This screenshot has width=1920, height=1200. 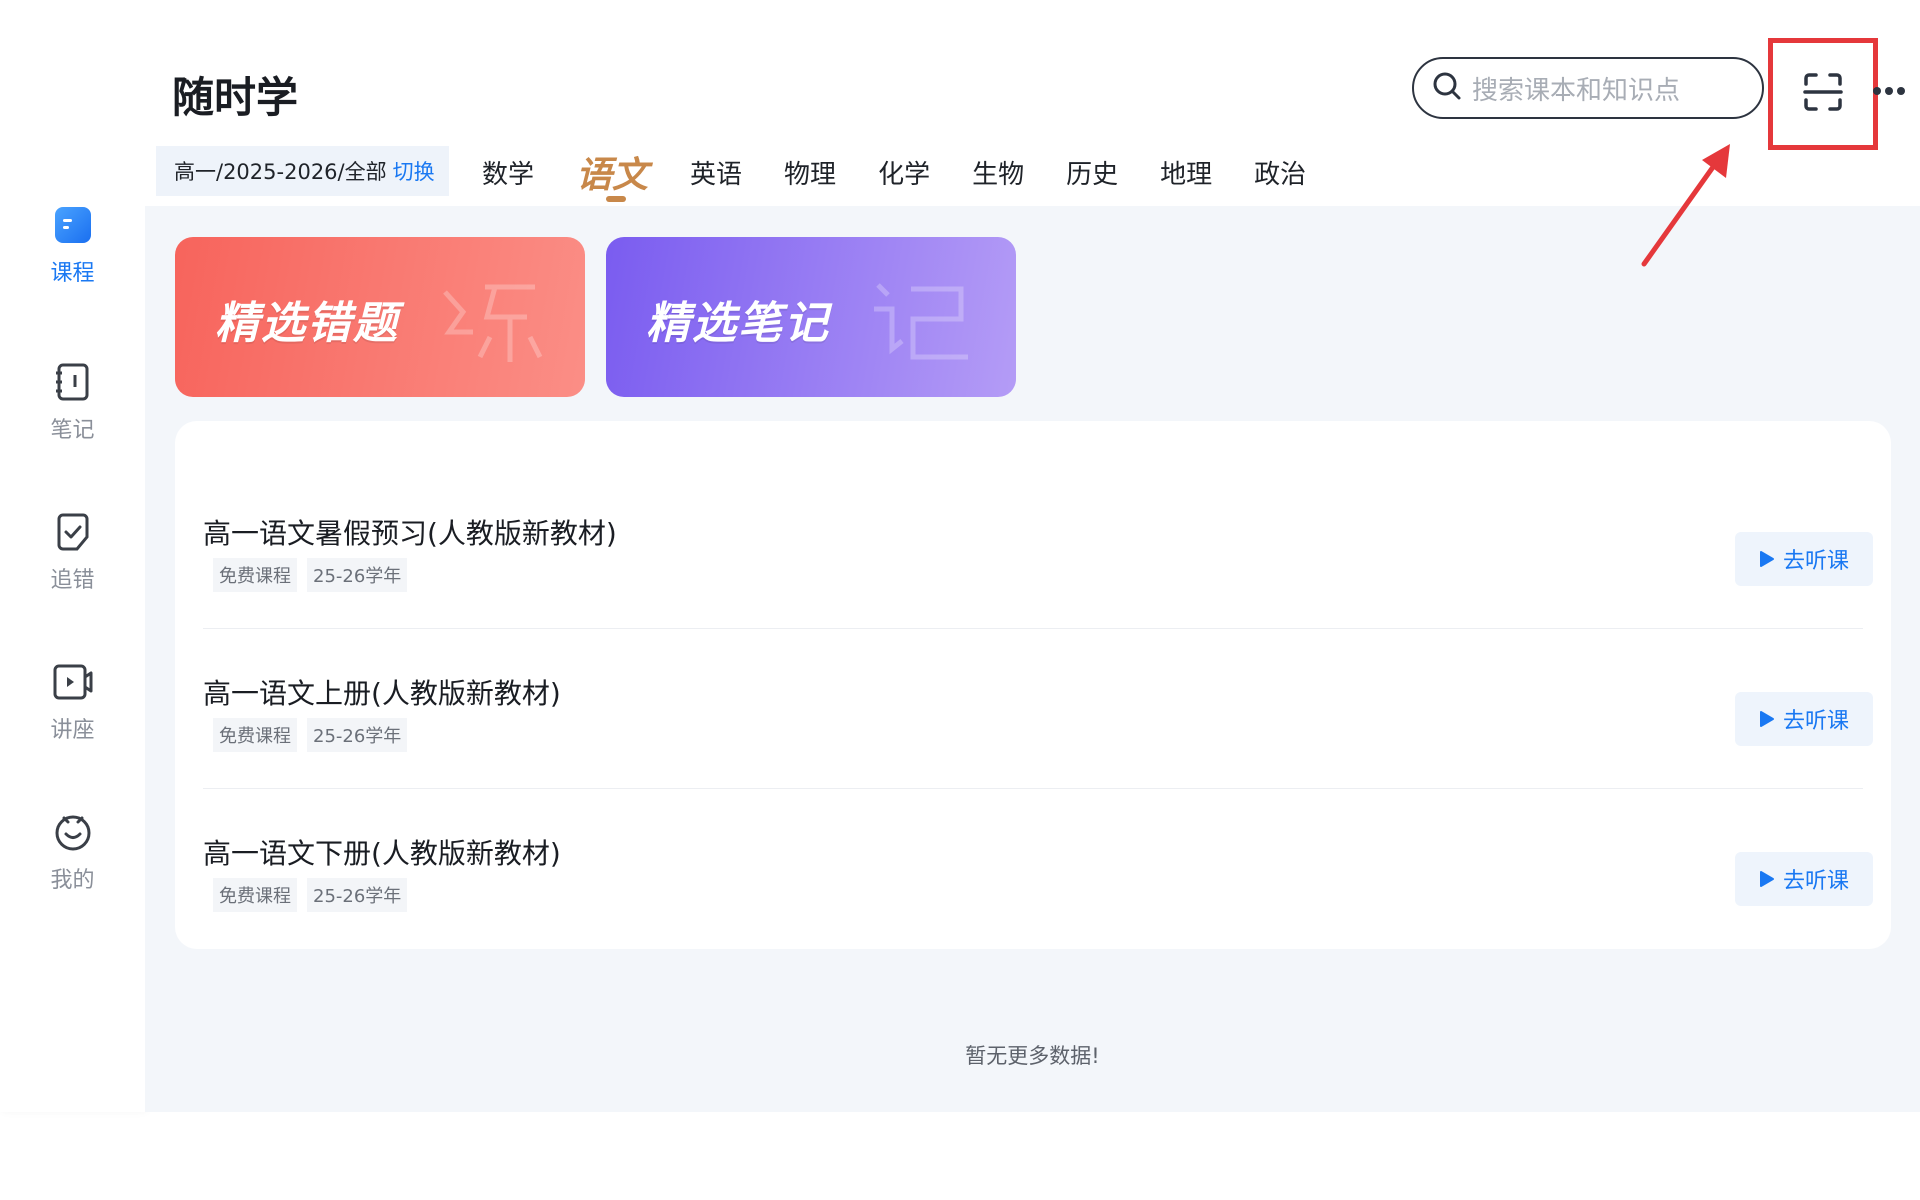 I want to click on switch-grade-link: 切换, so click(x=414, y=171).